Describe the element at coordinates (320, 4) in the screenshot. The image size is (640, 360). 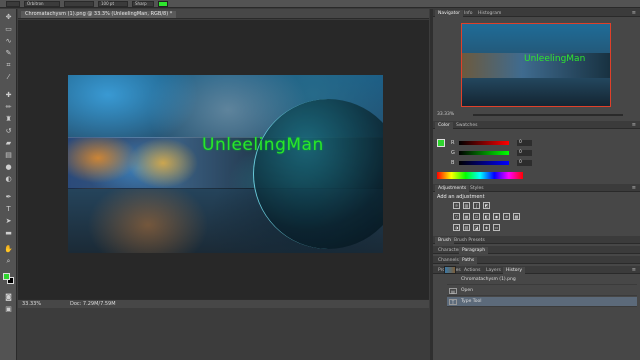
I see `options-bar: Orbitron 100 pt Sharp` at that location.